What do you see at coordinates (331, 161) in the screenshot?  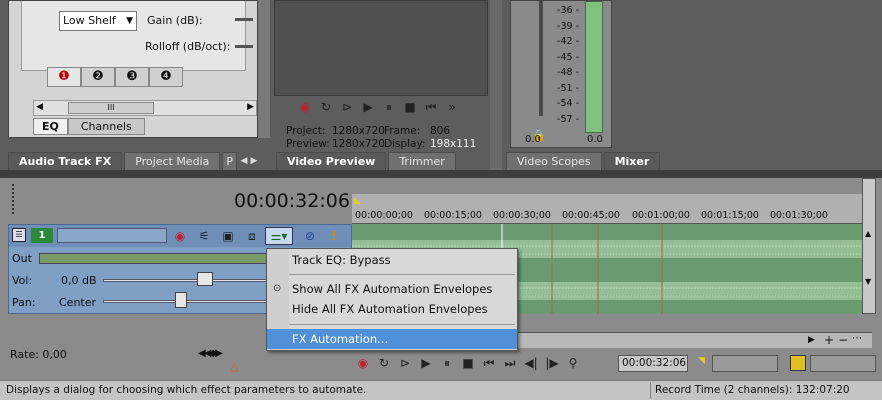 I see `tab-video-preview: Video Preview` at bounding box center [331, 161].